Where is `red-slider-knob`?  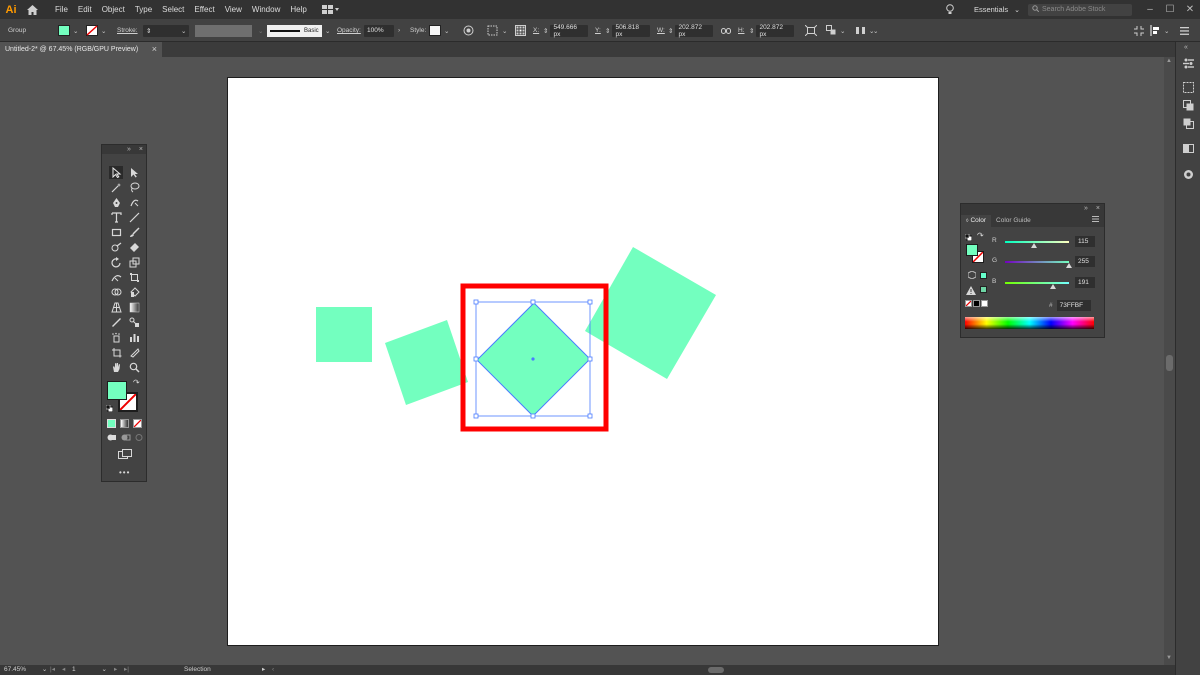
red-slider-knob is located at coordinates (1033, 245).